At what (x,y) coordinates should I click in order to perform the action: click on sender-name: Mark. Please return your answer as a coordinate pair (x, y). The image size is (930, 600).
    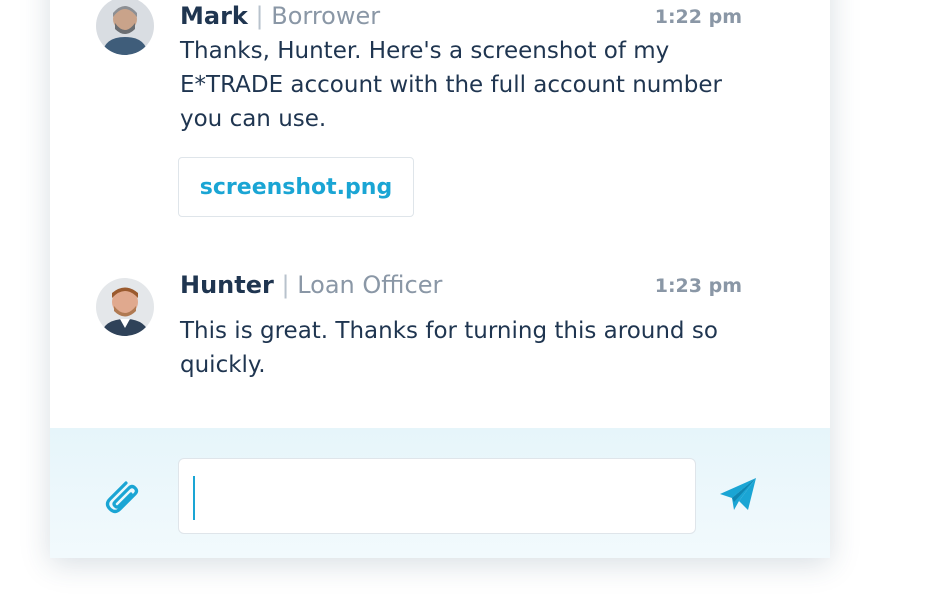
    Looking at the image, I should click on (214, 16).